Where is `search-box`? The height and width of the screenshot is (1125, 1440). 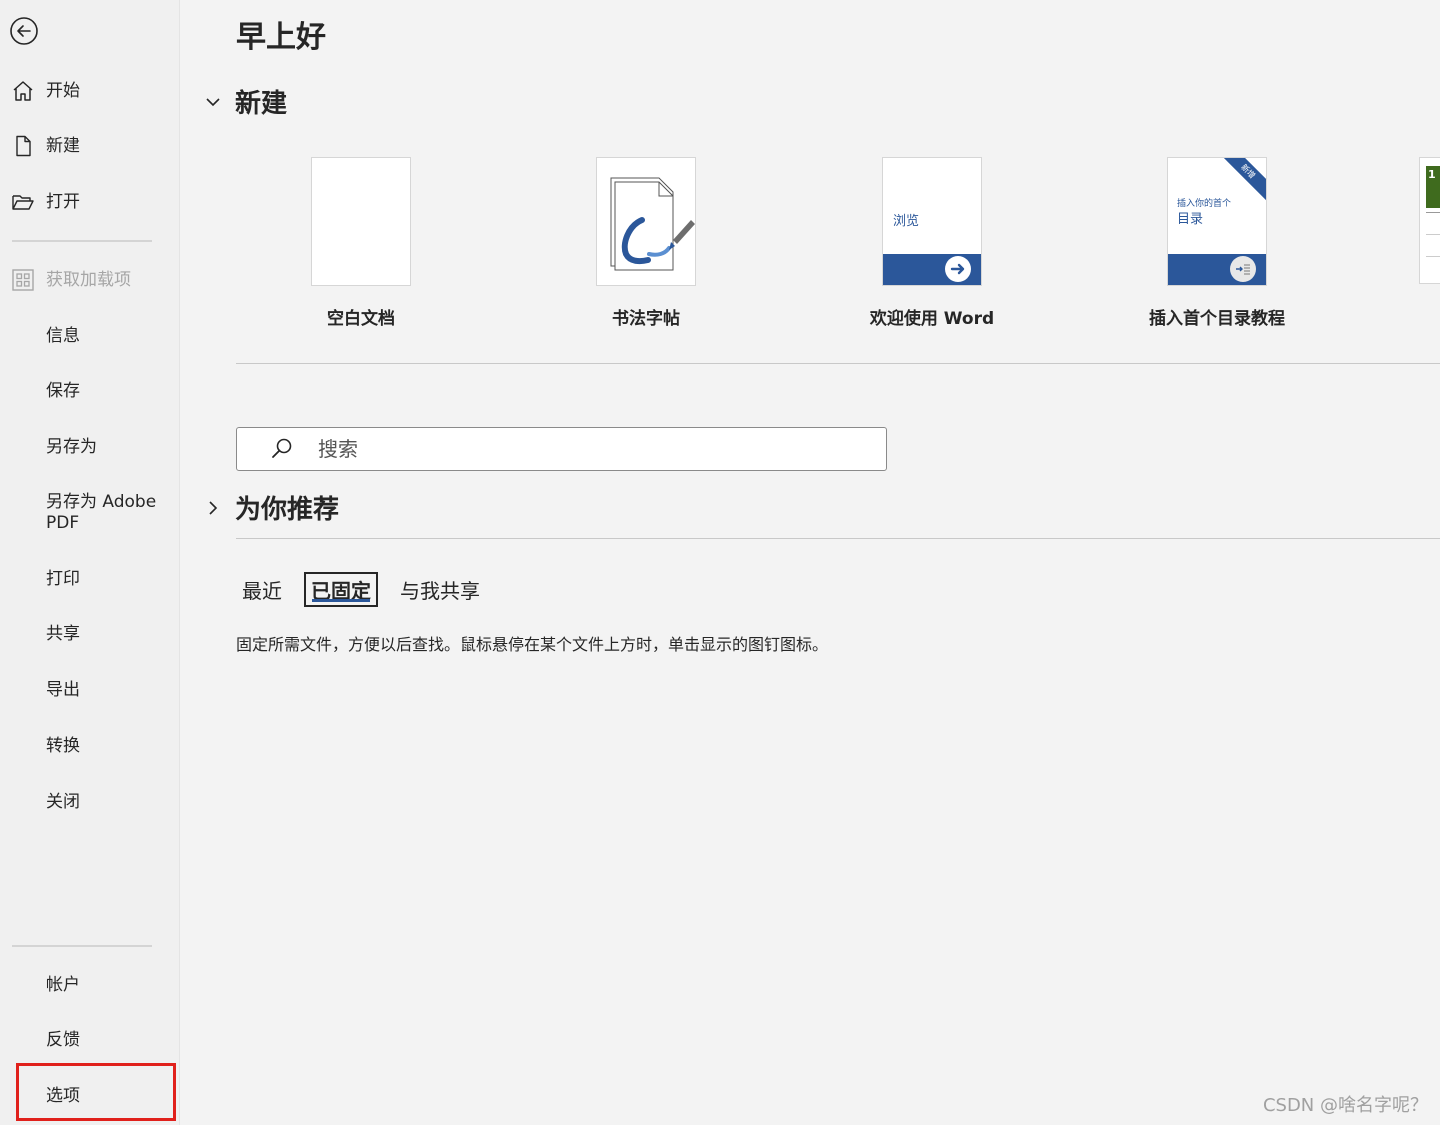 search-box is located at coordinates (561, 449).